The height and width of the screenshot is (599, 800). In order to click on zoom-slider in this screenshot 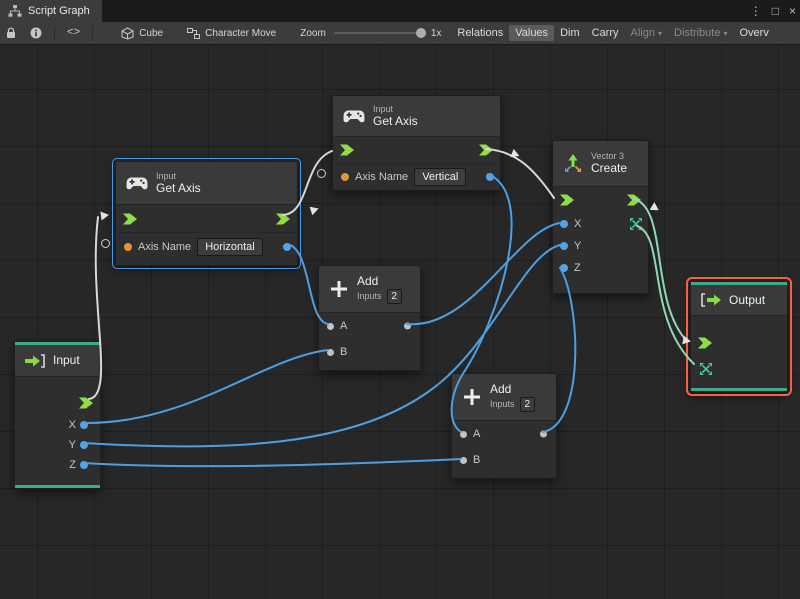, I will do `click(379, 33)`.